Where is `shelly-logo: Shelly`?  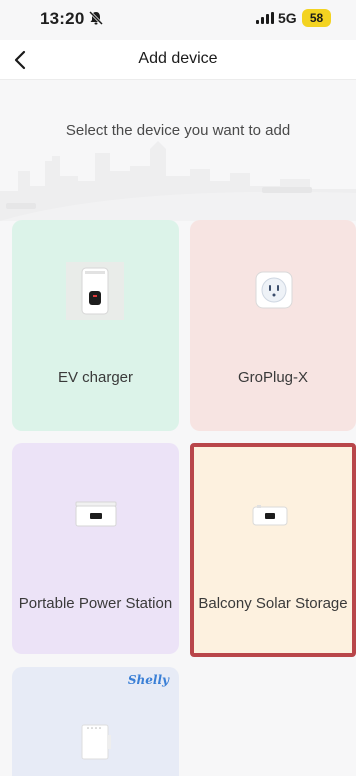 shelly-logo: Shelly is located at coordinates (148, 680).